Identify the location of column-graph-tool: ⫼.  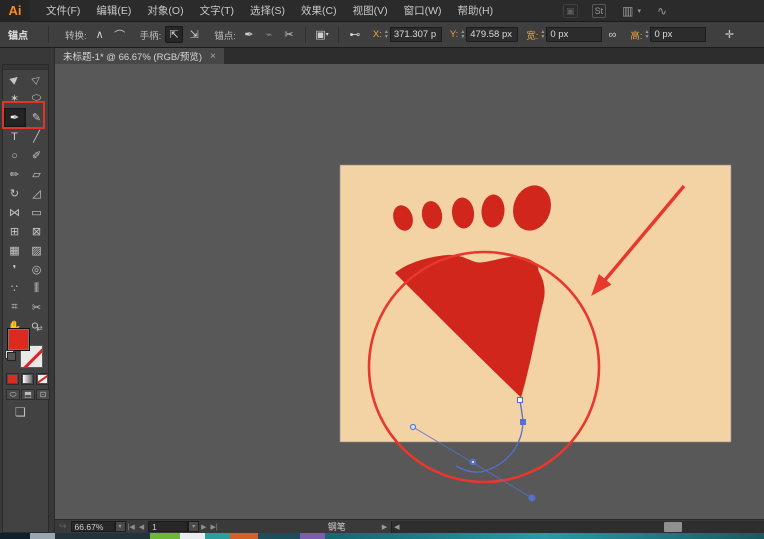
(37, 288).